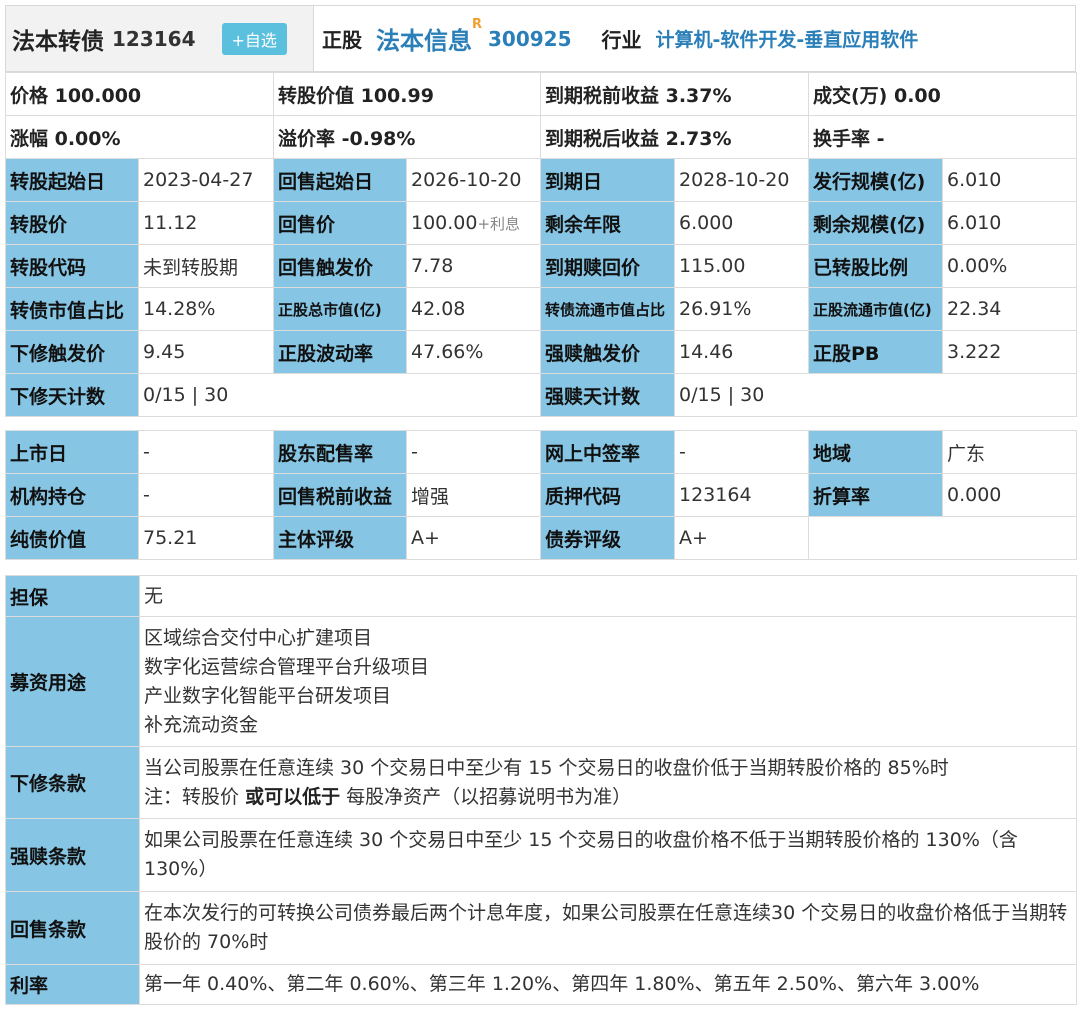 The image size is (1080, 1011). I want to click on redeem-clause-label: 强赎条款, so click(72, 855).